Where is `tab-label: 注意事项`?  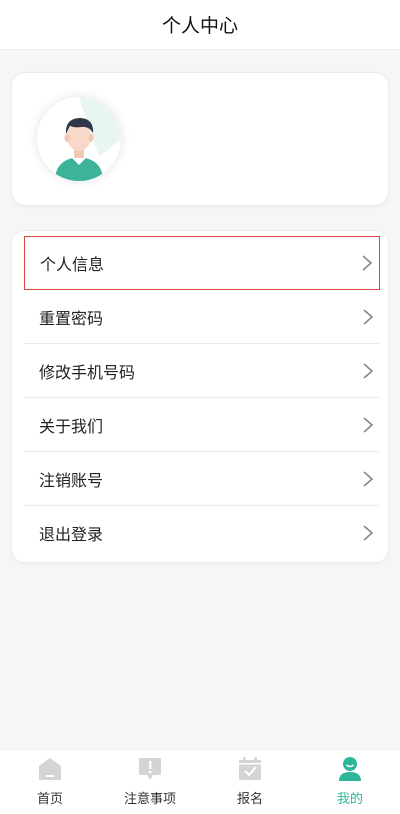 tab-label: 注意事项 is located at coordinates (149, 799).